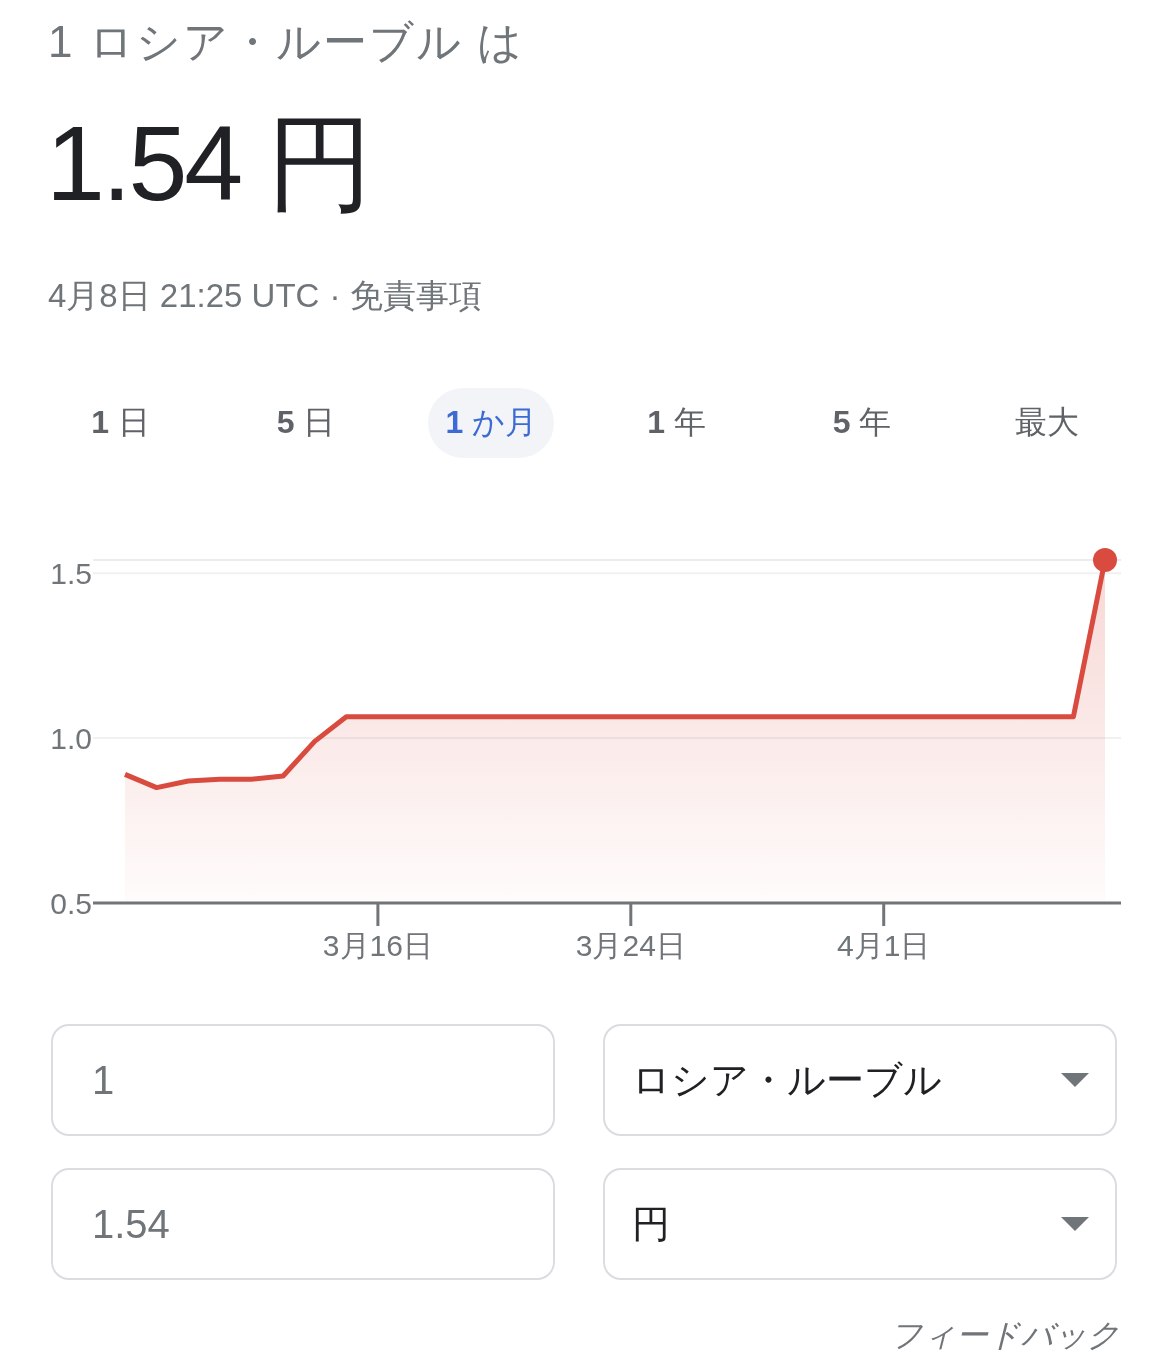 The width and height of the screenshot is (1168, 1372). I want to click on amount-field: 1, so click(303, 1080).